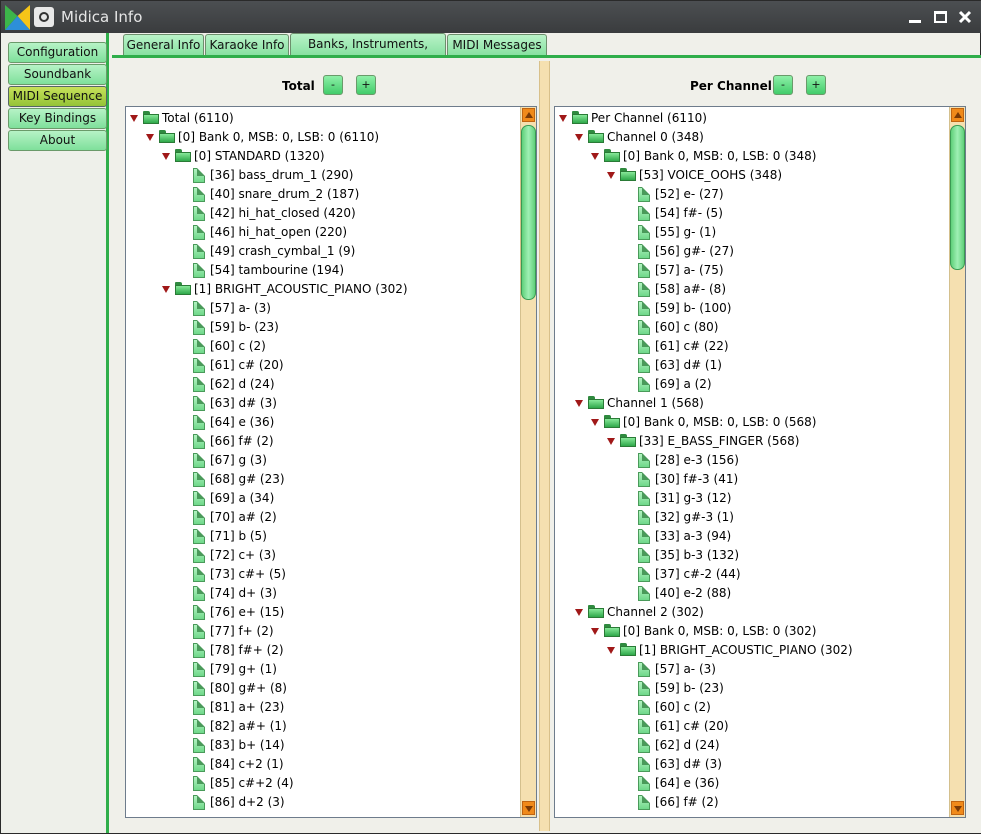 This screenshot has height=834, width=981. What do you see at coordinates (323, 118) in the screenshot?
I see `tree-row: Total (6110)` at bounding box center [323, 118].